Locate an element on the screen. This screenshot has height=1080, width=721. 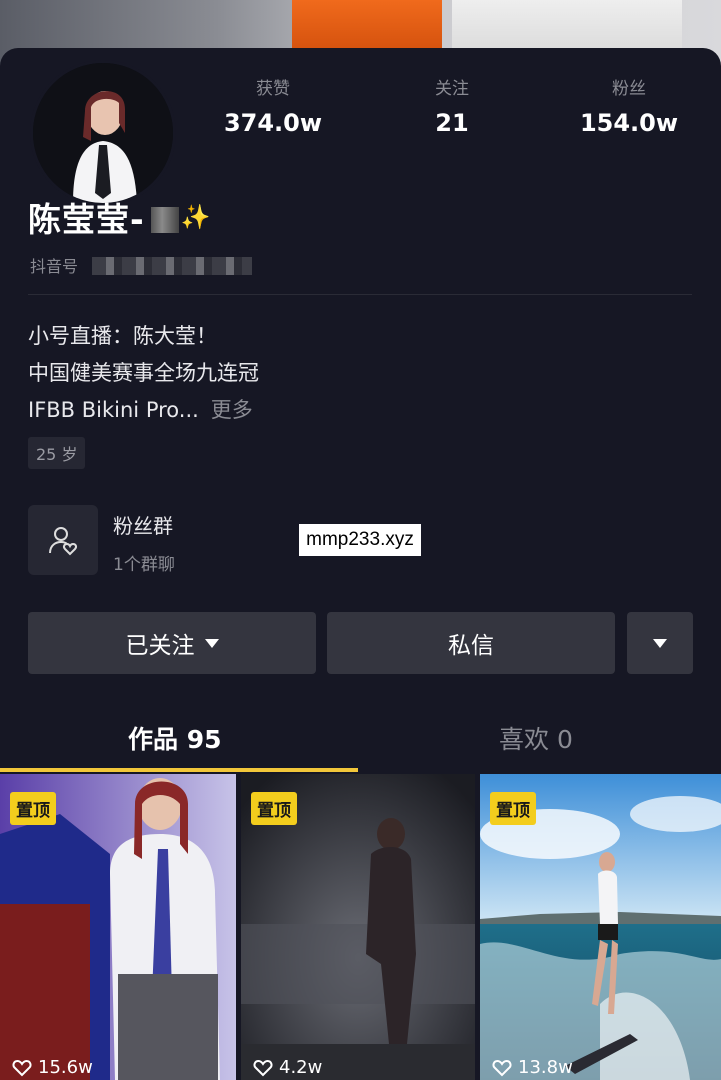
age-tag: 25 岁 is located at coordinates (57, 453).